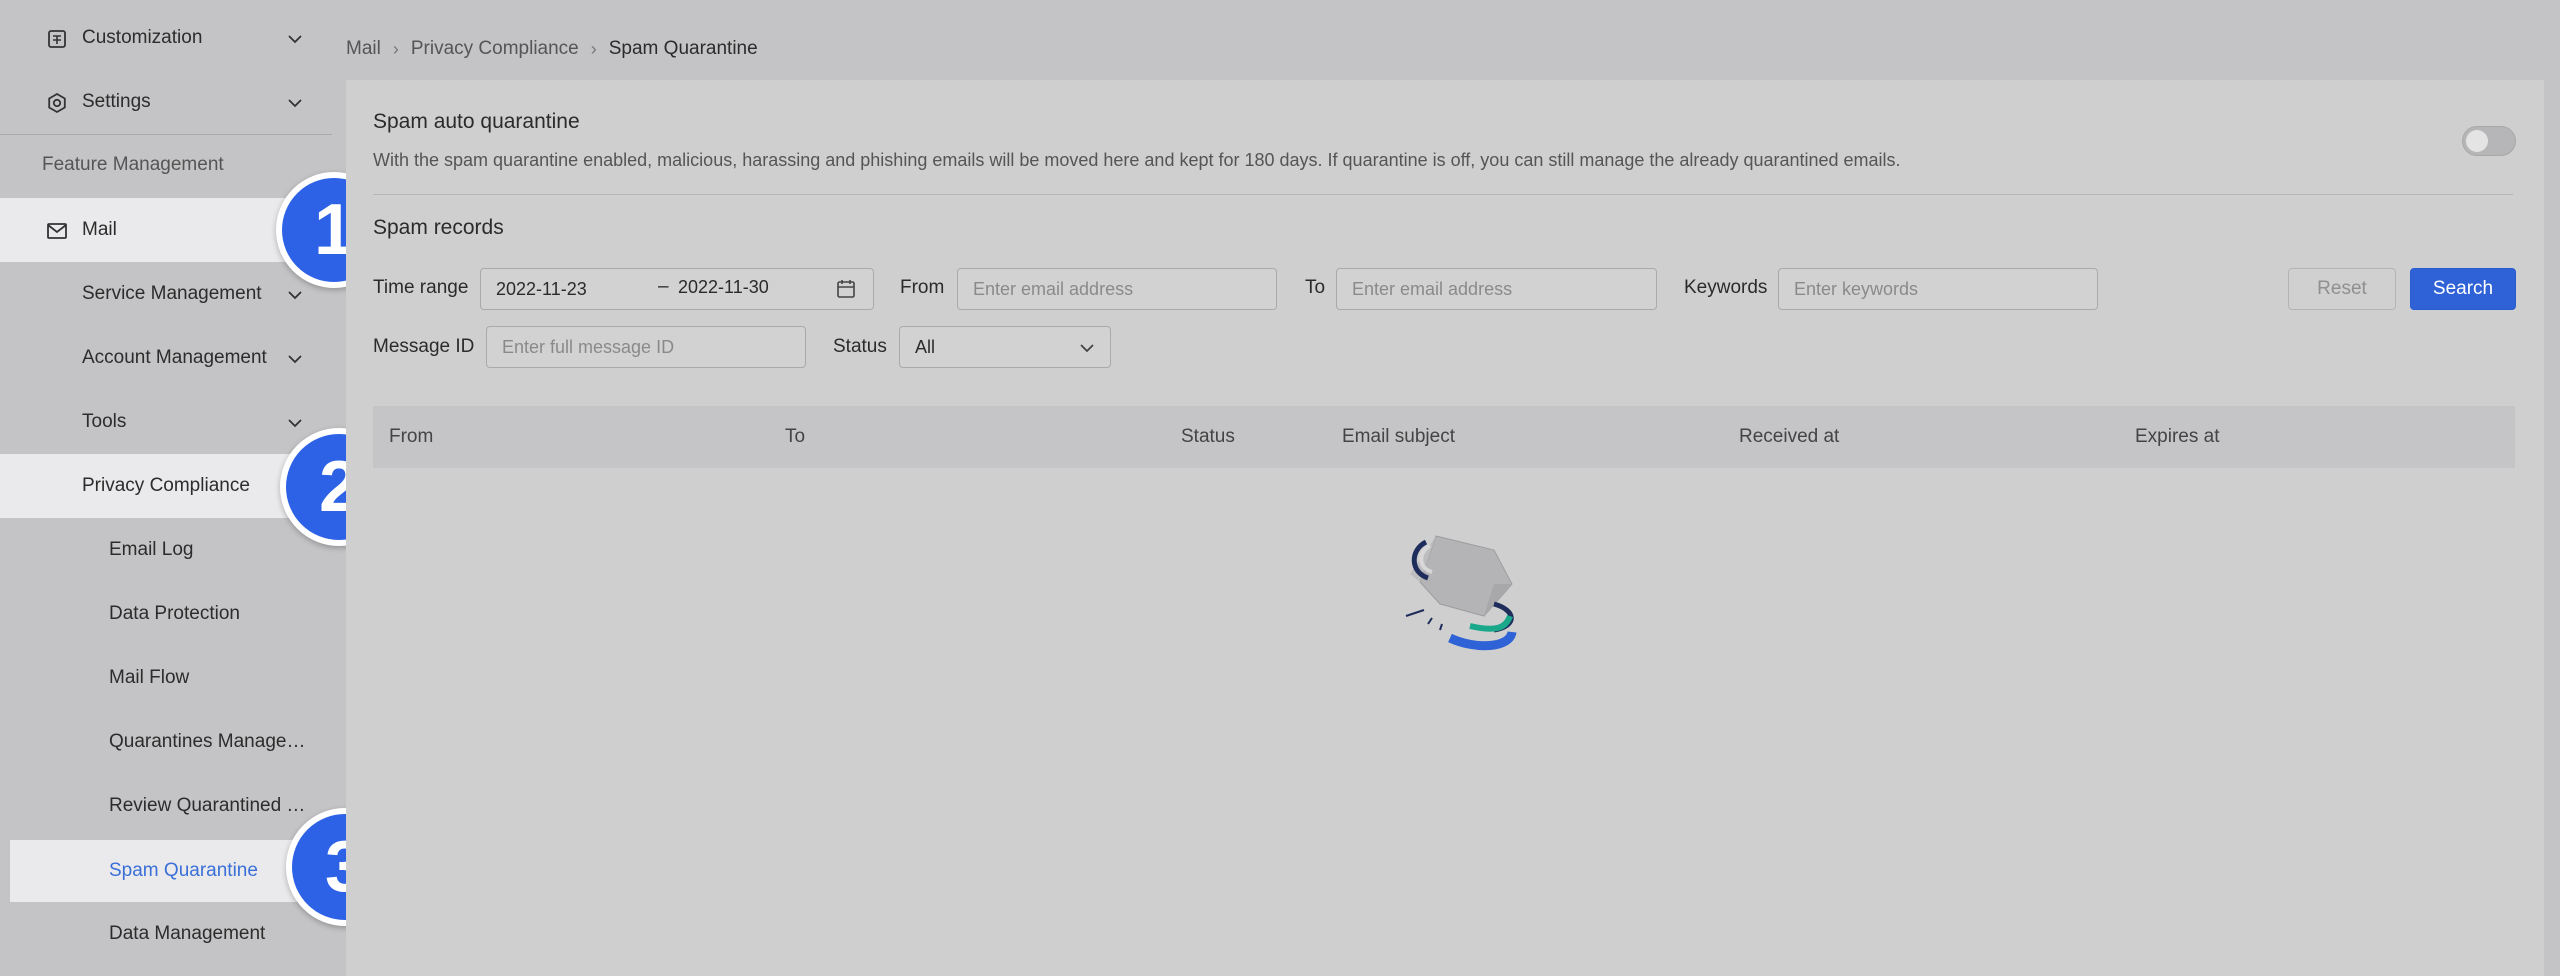  I want to click on sidebar-item-data-management: Data Management, so click(166, 934).